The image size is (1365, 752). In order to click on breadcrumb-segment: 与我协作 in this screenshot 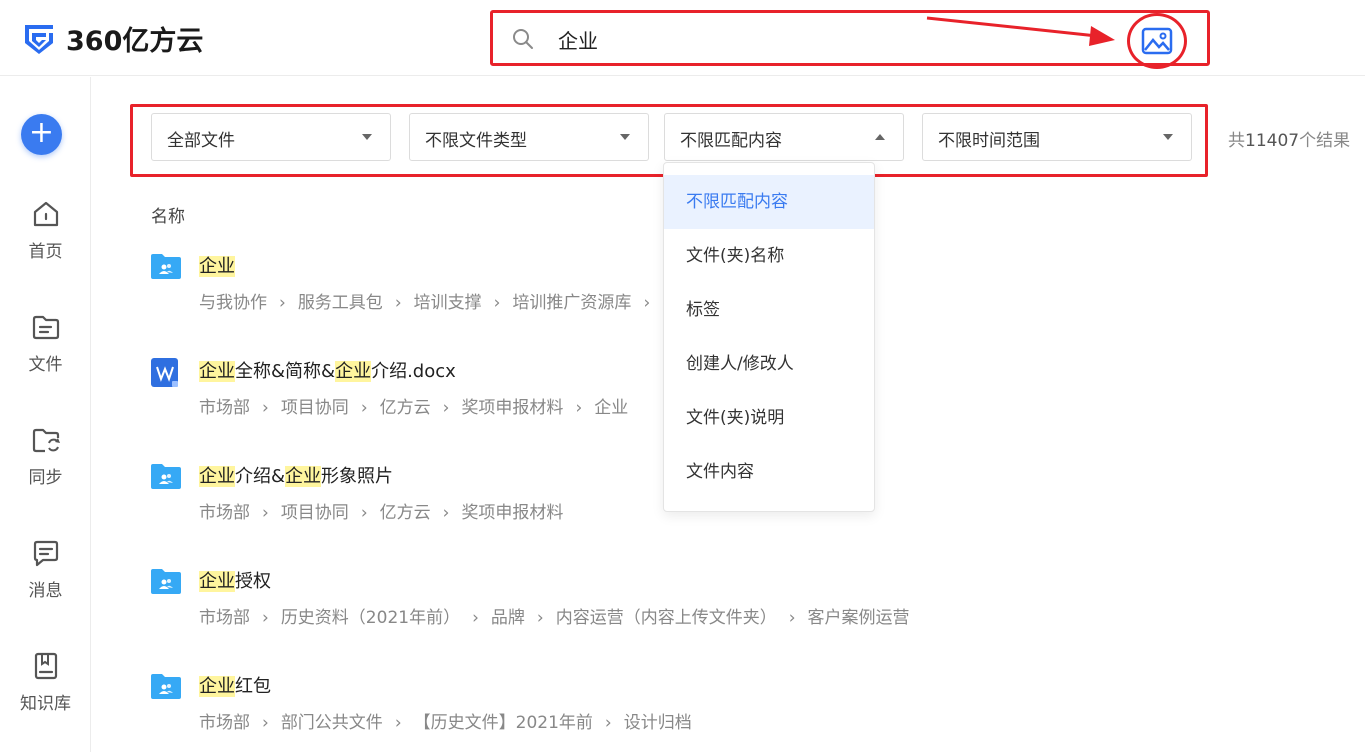, I will do `click(233, 303)`.